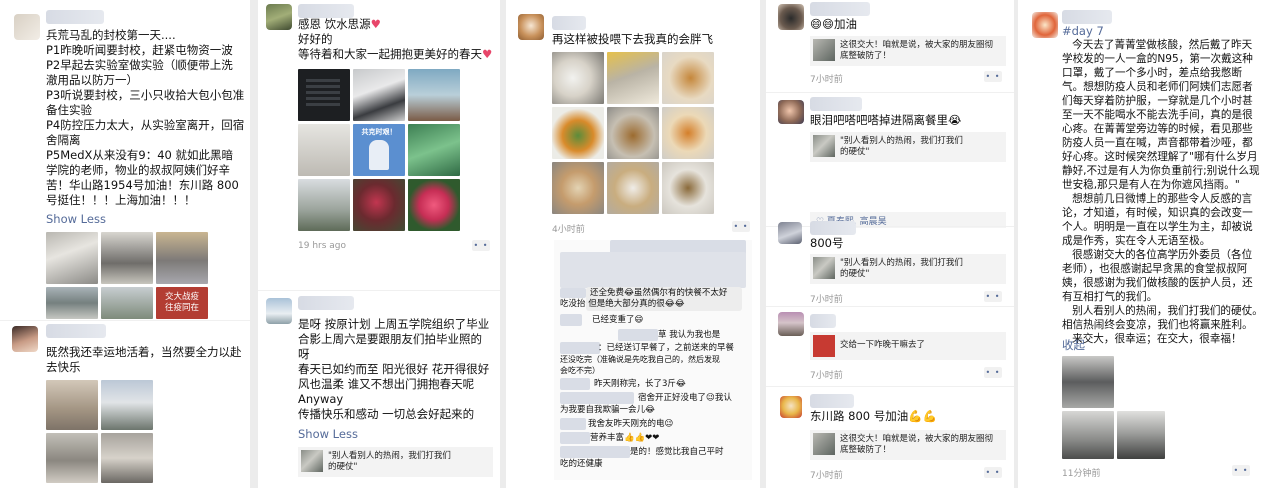  What do you see at coordinates (622, 304) in the screenshot?
I see `chat-message: 吃没抬 但是绝大部分真的很😂😂` at bounding box center [622, 304].